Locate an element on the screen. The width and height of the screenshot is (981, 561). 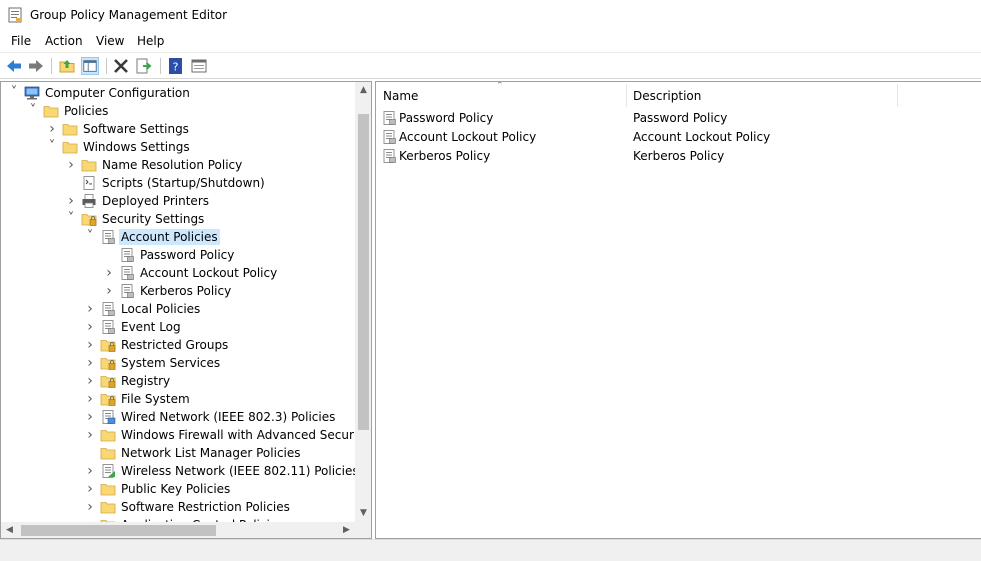
tree-item-label: Scripts (Startup/Shutdown) is located at coordinates (183, 183).